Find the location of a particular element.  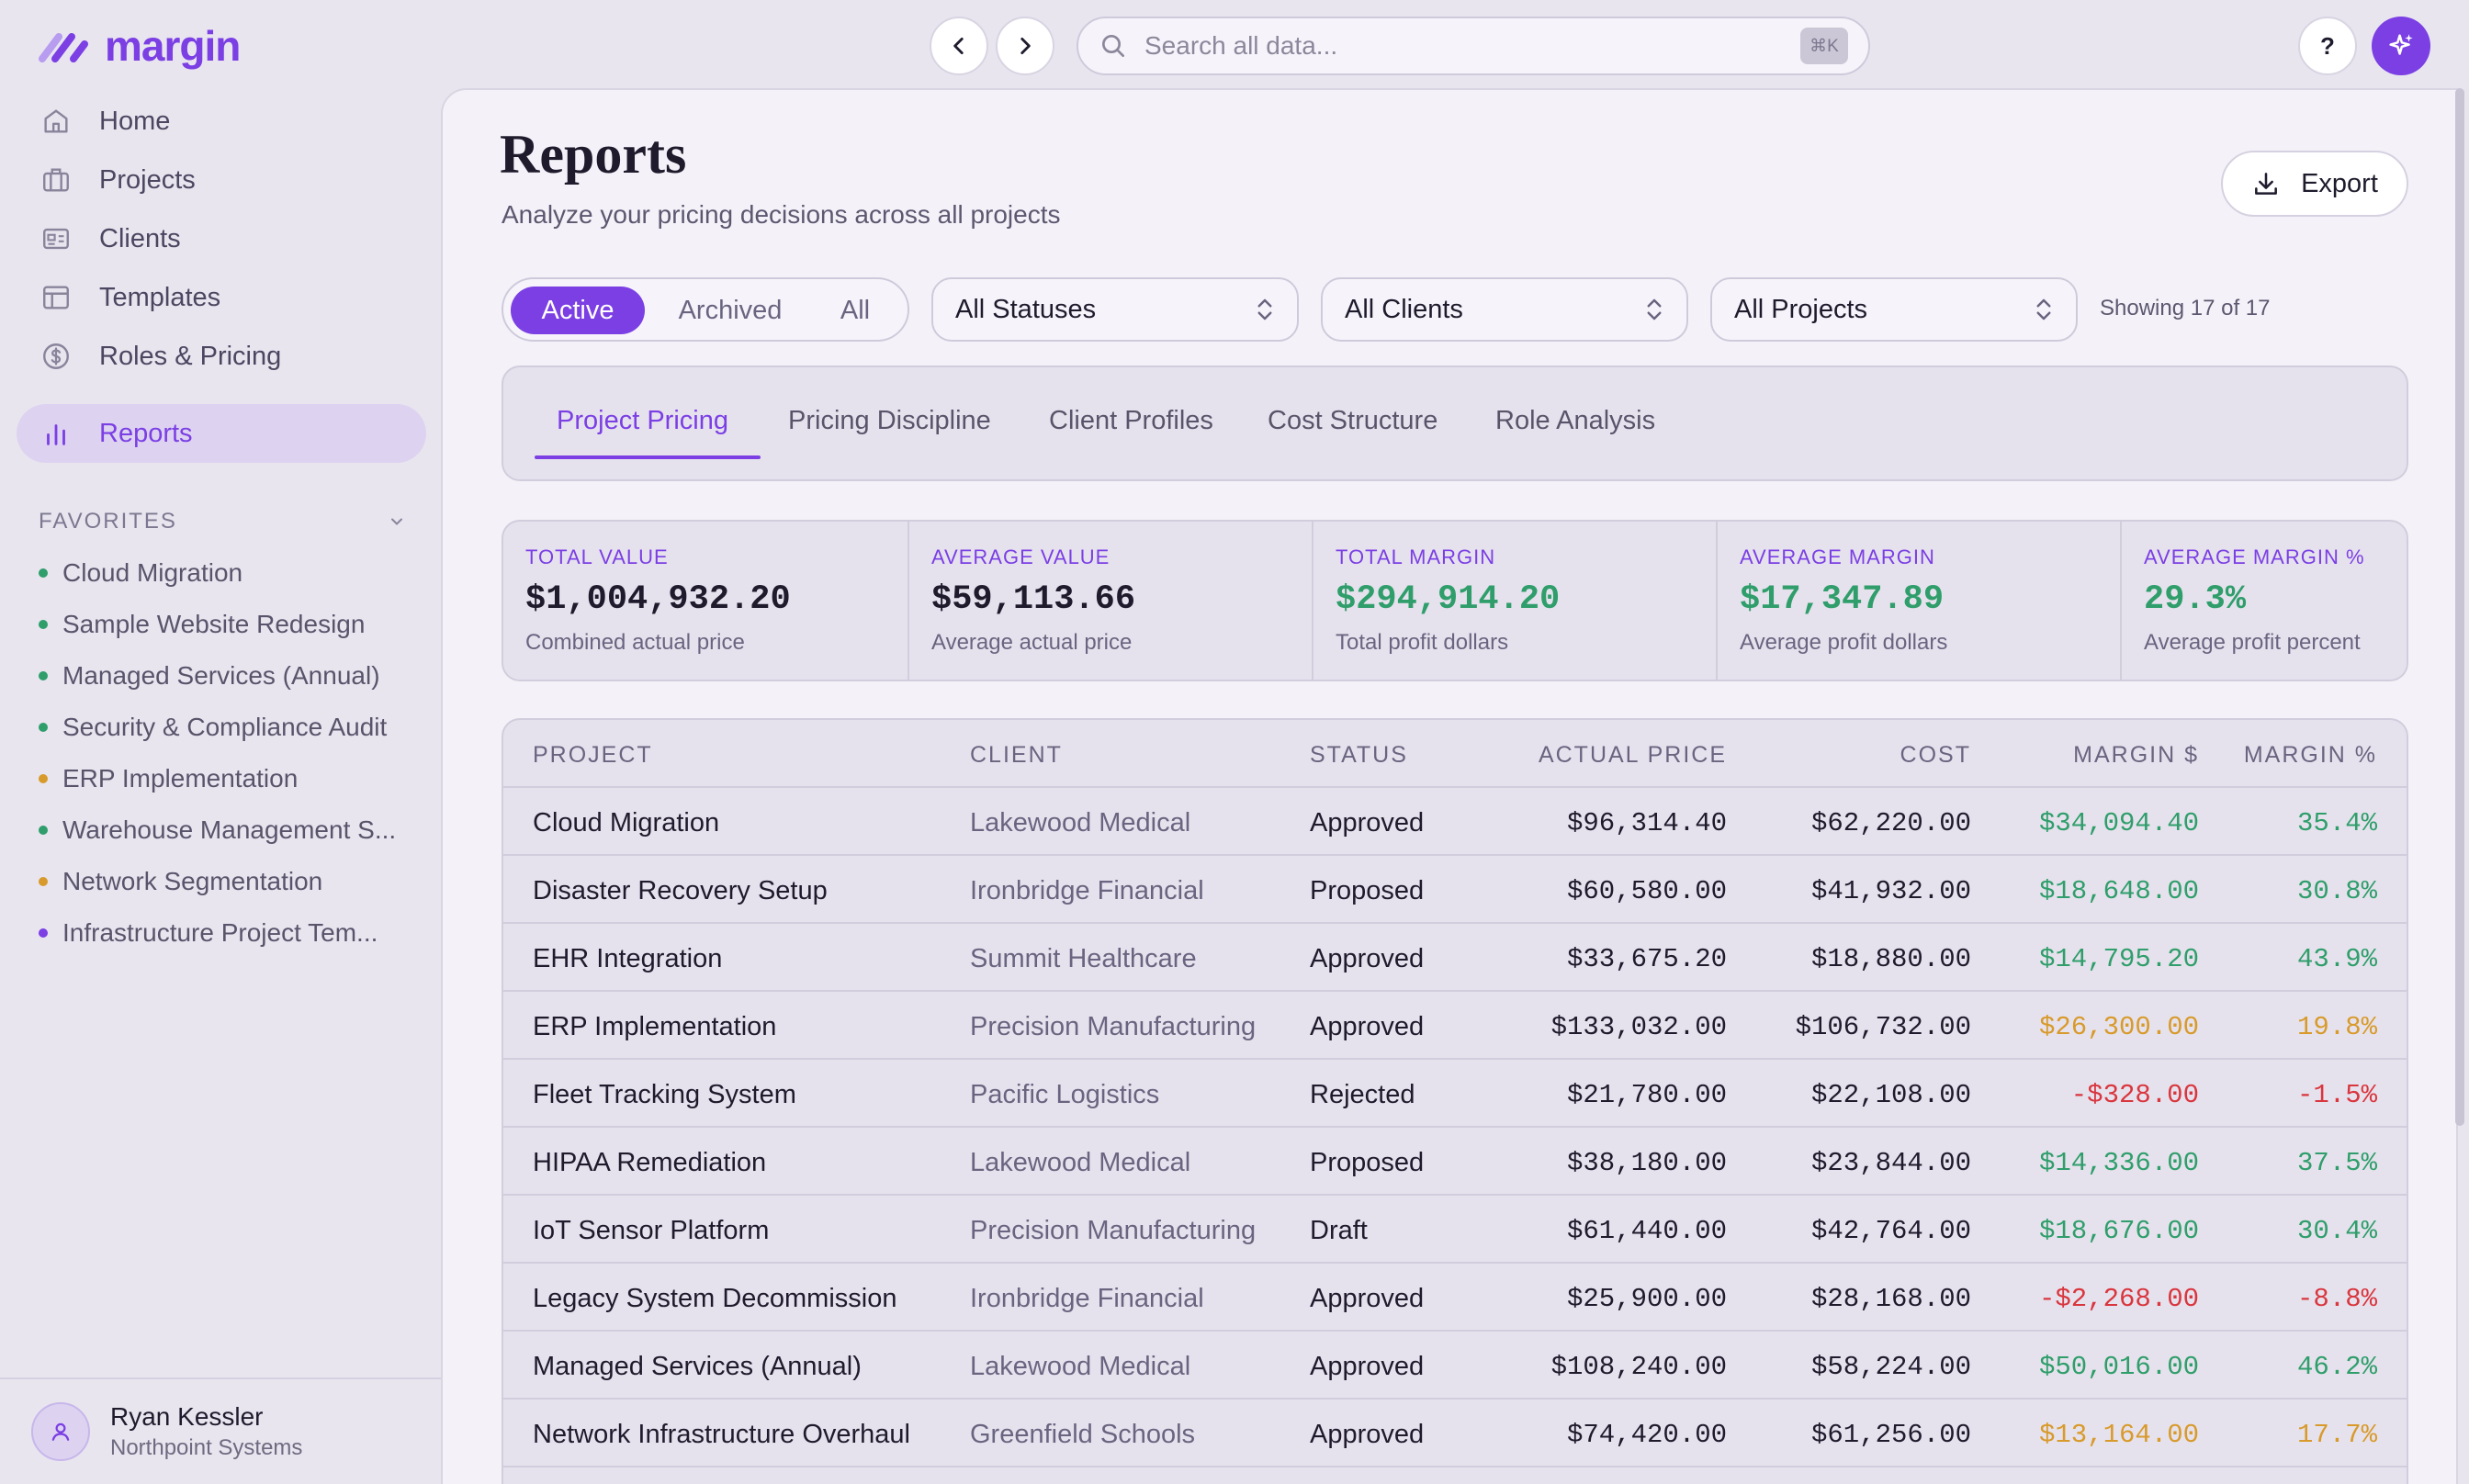

stat-label: TOTAL MARGIN is located at coordinates (1416, 557).